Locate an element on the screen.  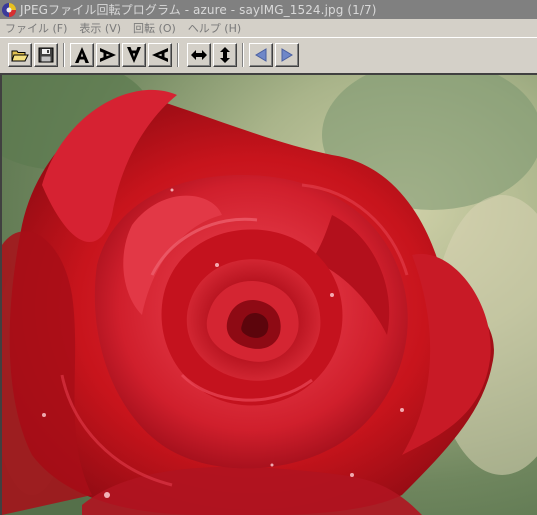
letter-a-upright-icon is located at coordinates (82, 55).